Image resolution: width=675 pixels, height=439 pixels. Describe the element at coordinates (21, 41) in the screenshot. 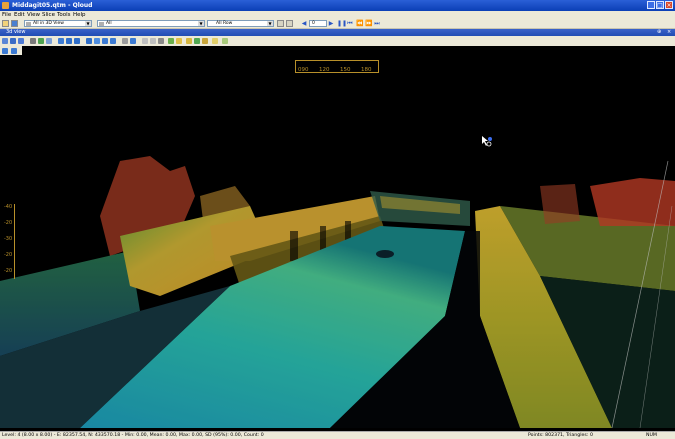

I see `rotate-icon` at that location.